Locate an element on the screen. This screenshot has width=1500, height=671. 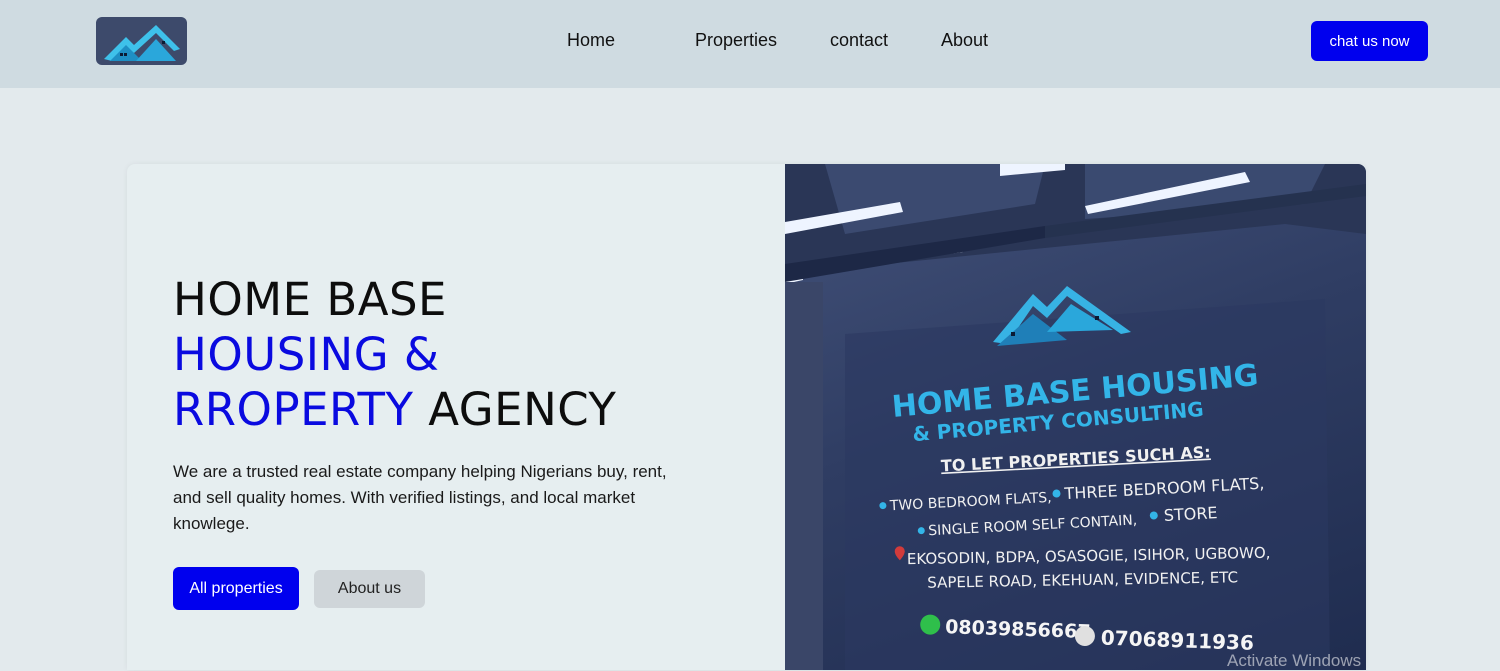
nav-about-link: About is located at coordinates (964, 40).